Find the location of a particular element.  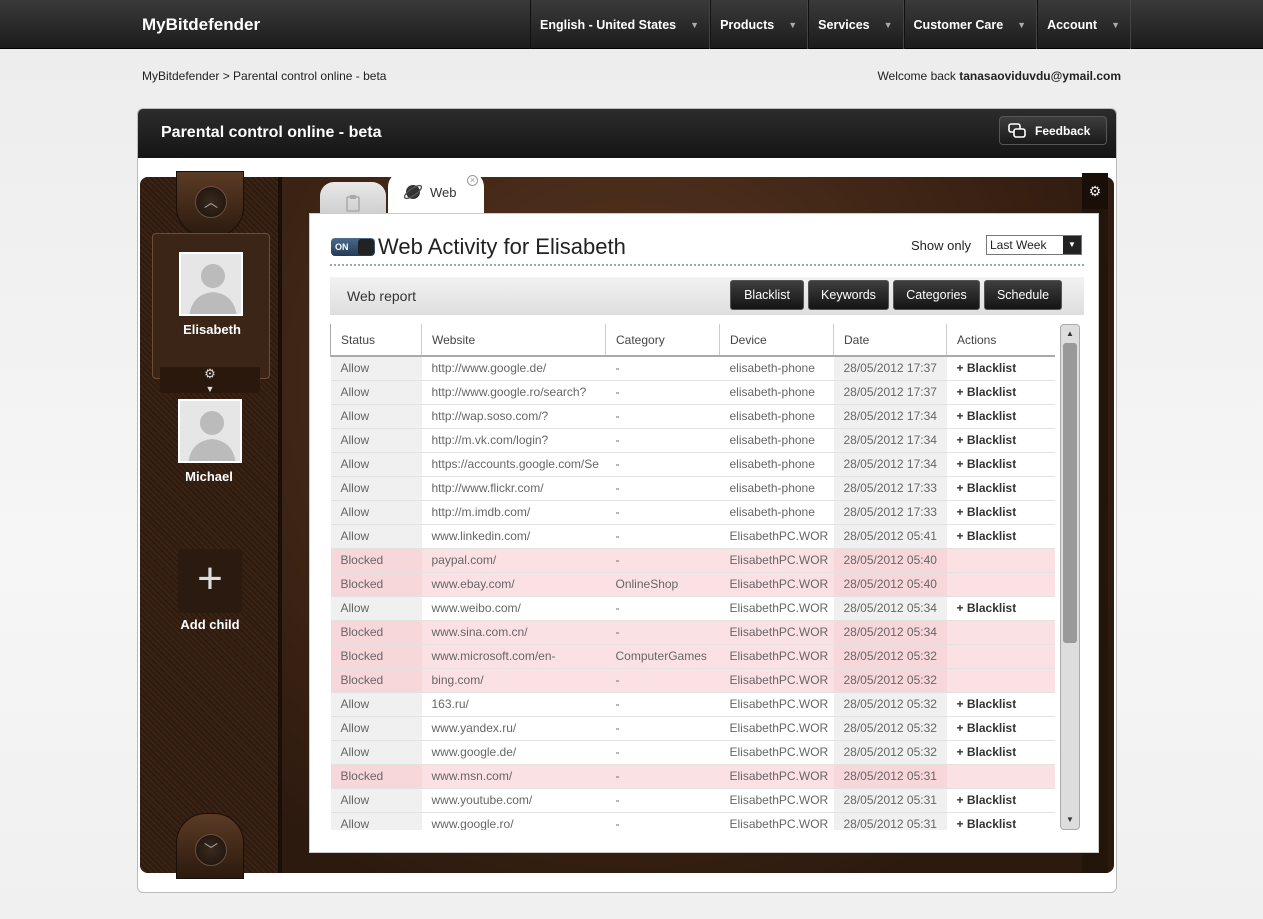

nav-language: English - United States ▼ is located at coordinates (620, 24).